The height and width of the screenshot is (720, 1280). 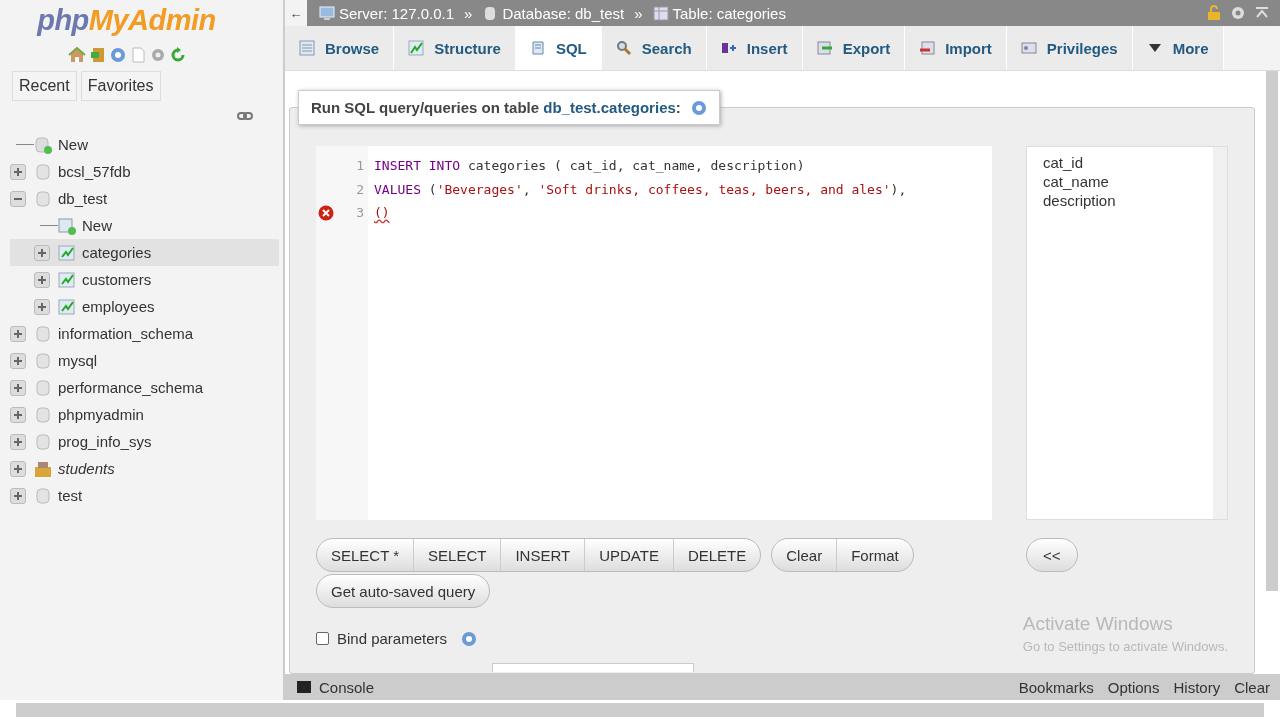 I want to click on navigation-tab: Favorites, so click(x=120, y=86).